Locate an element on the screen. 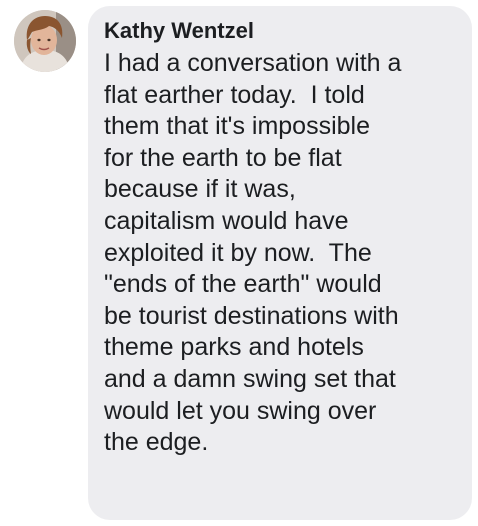  comment-author: Kathy Wentzel is located at coordinates (282, 31).